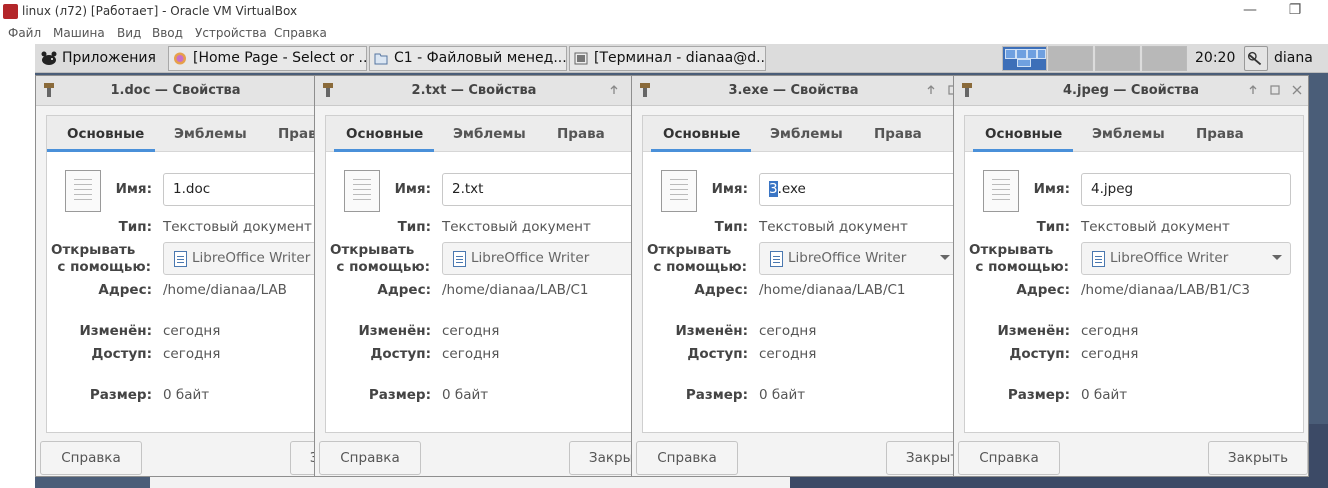 The height and width of the screenshot is (488, 1328). I want to click on access-value: сегодня, so click(788, 354).